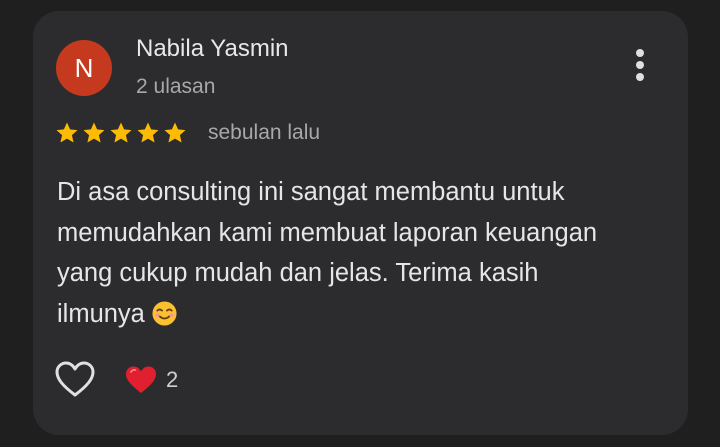 The height and width of the screenshot is (447, 720). I want to click on like-button, so click(75, 380).